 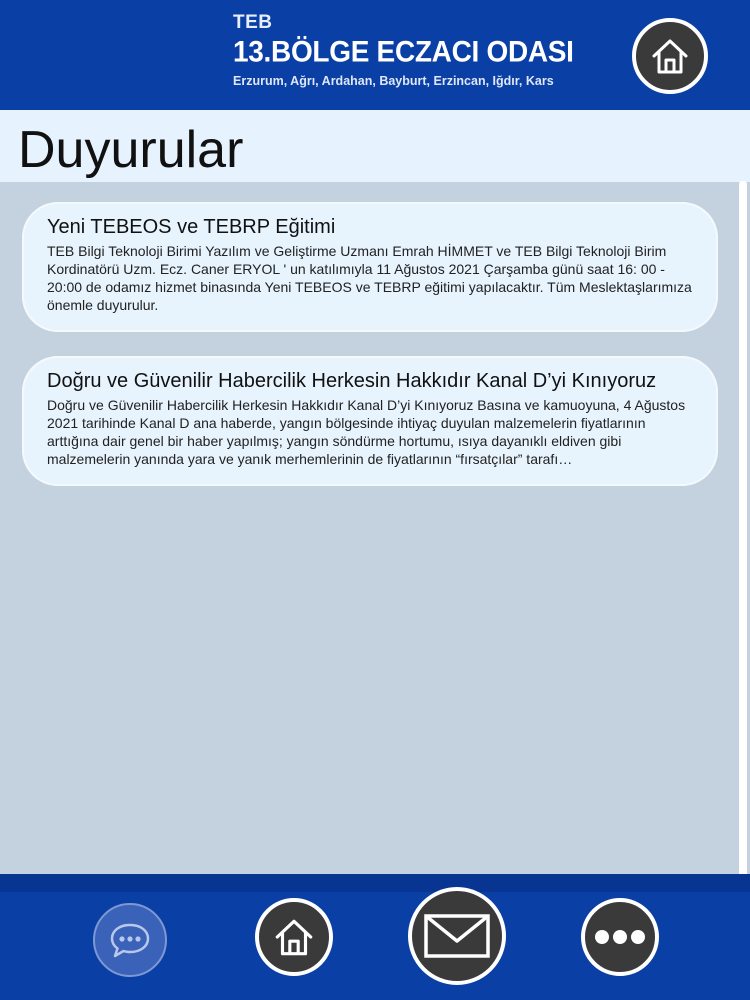 What do you see at coordinates (743, 532) in the screenshot?
I see `scrollbar` at bounding box center [743, 532].